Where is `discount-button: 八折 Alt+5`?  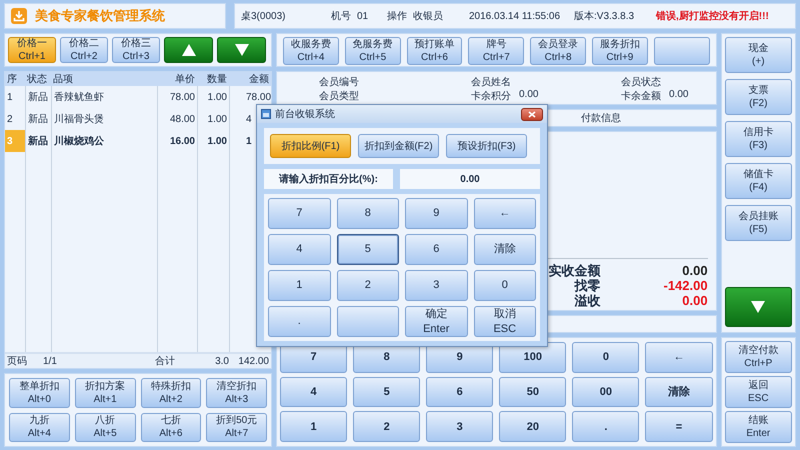
discount-button: 八折 Alt+5 is located at coordinates (105, 427).